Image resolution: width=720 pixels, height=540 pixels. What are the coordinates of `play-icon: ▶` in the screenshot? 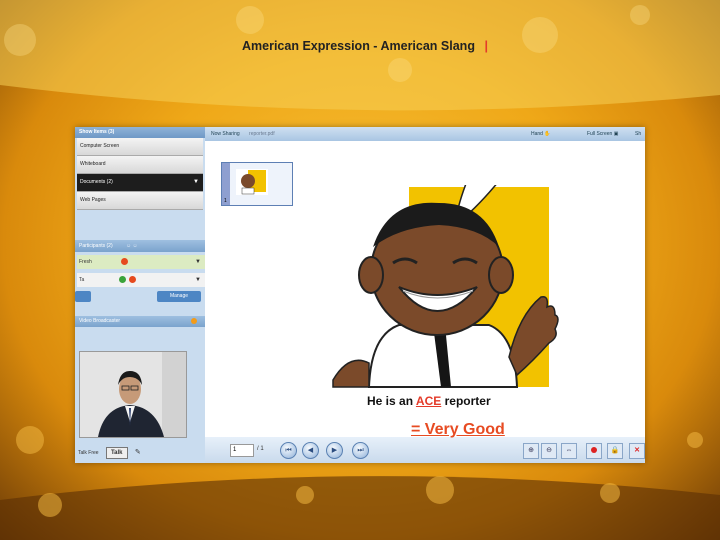 It's located at (334, 450).